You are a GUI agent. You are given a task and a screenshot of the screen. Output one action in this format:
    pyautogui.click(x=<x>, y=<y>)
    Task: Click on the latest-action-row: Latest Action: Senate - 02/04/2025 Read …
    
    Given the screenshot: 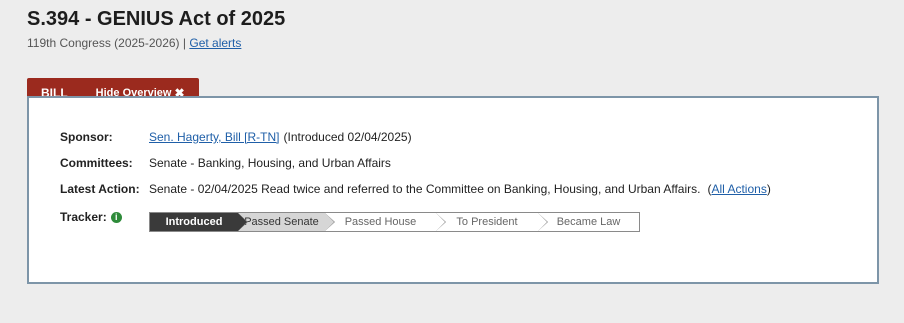 What is the action you would take?
    pyautogui.click(x=415, y=189)
    